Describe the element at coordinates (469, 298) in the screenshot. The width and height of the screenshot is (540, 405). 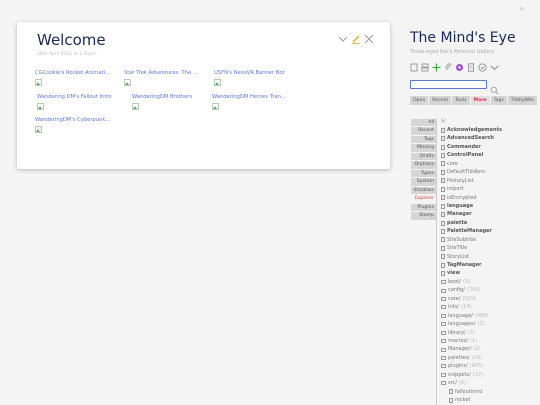
I see `tree-item-count: (509)` at that location.